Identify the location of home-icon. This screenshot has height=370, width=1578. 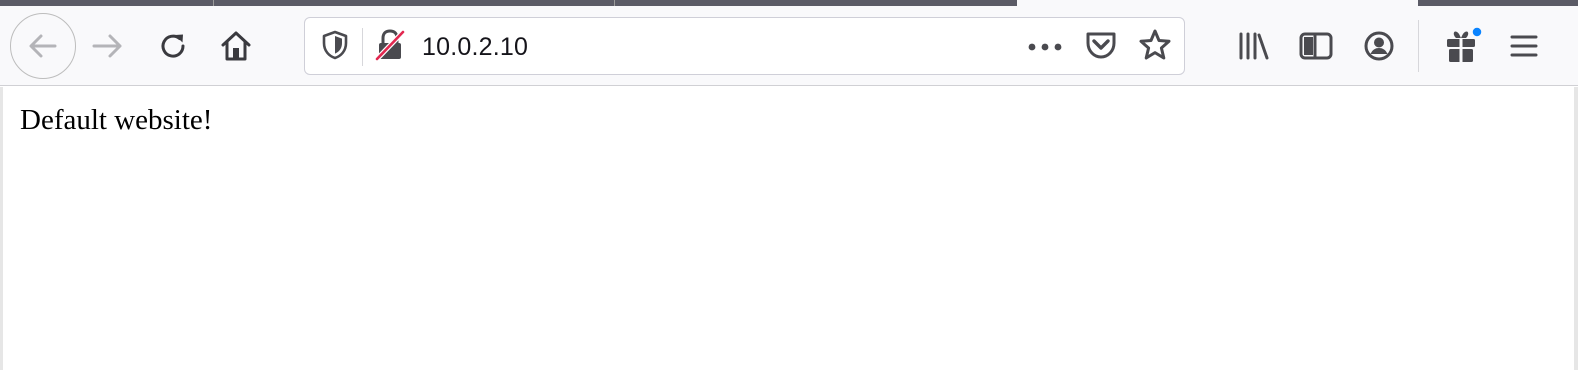
(236, 46).